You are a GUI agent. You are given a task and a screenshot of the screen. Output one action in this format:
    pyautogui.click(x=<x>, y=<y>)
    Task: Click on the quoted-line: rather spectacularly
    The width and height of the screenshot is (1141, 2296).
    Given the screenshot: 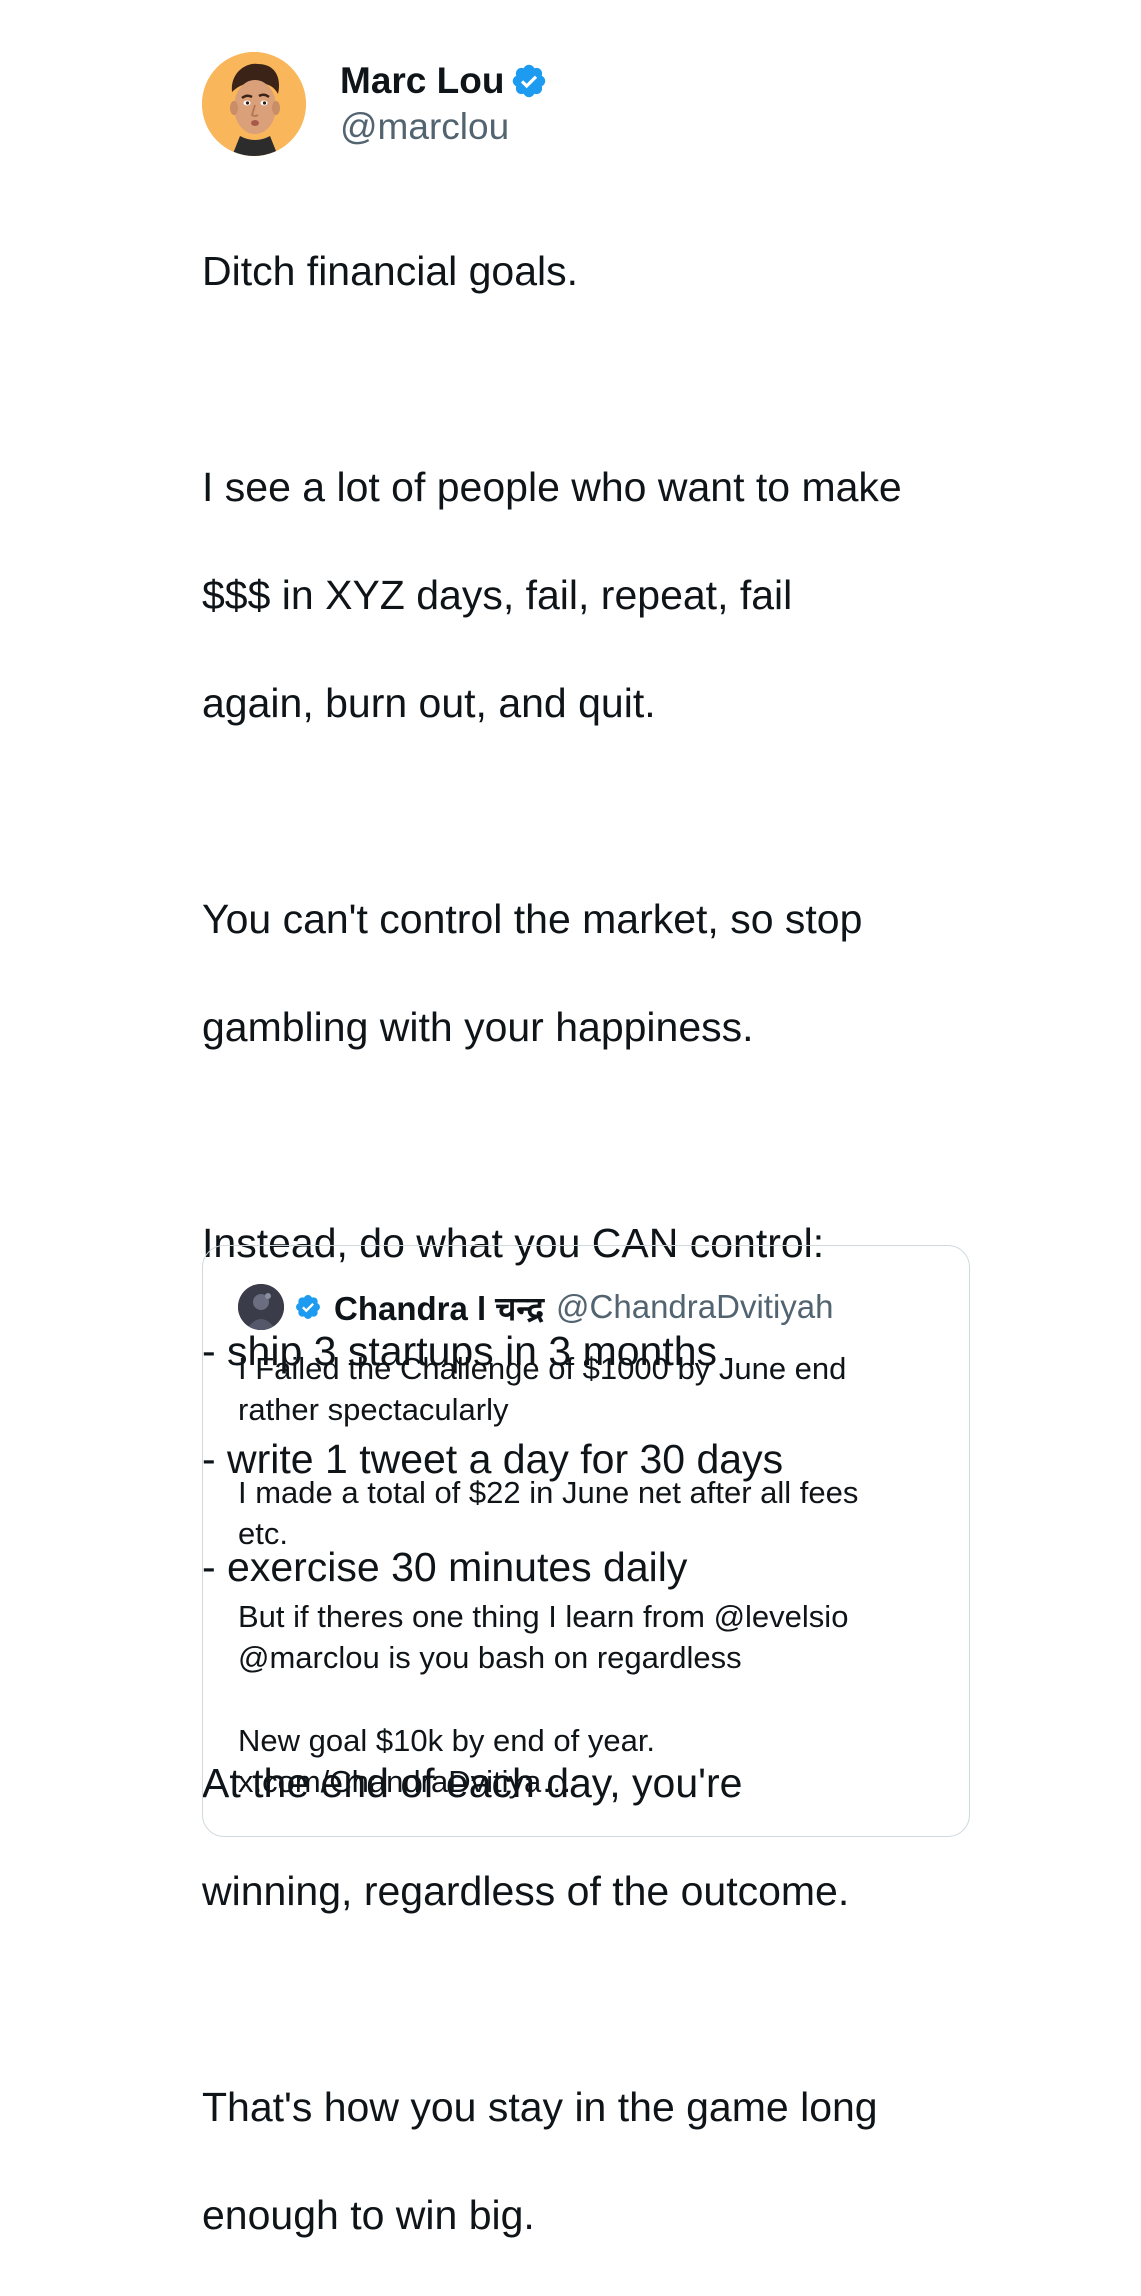 What is the action you would take?
    pyautogui.click(x=373, y=1409)
    